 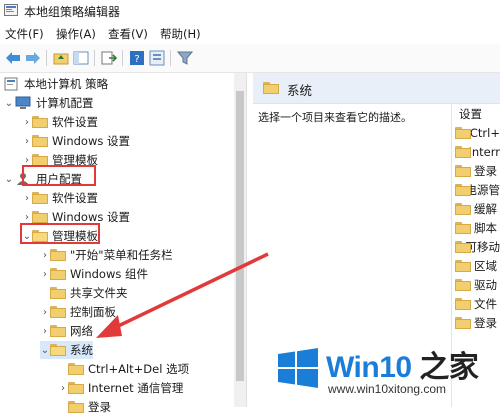 I want to click on setting-item: 文件, so click(x=477, y=304).